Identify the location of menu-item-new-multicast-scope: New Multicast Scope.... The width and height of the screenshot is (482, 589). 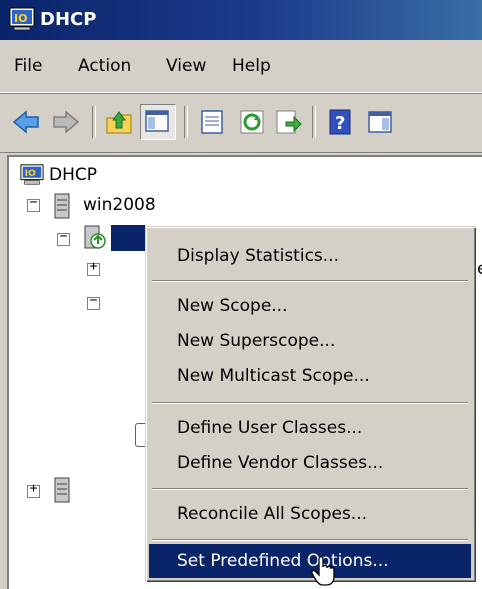
(310, 376).